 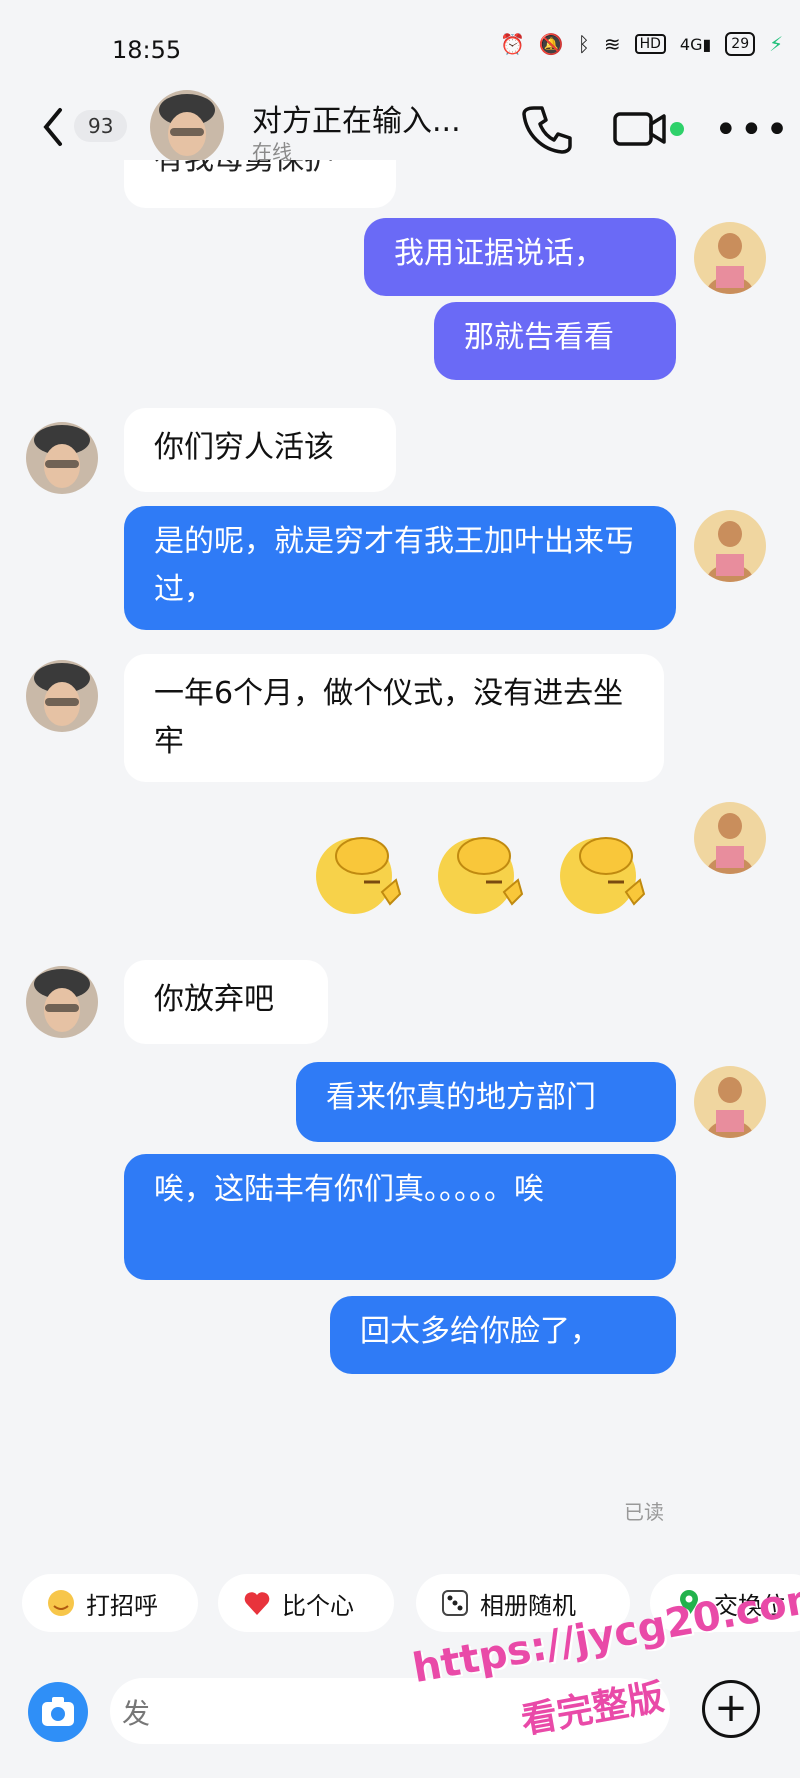 What do you see at coordinates (551, 44) in the screenshot?
I see `mute-icon: 🔕` at bounding box center [551, 44].